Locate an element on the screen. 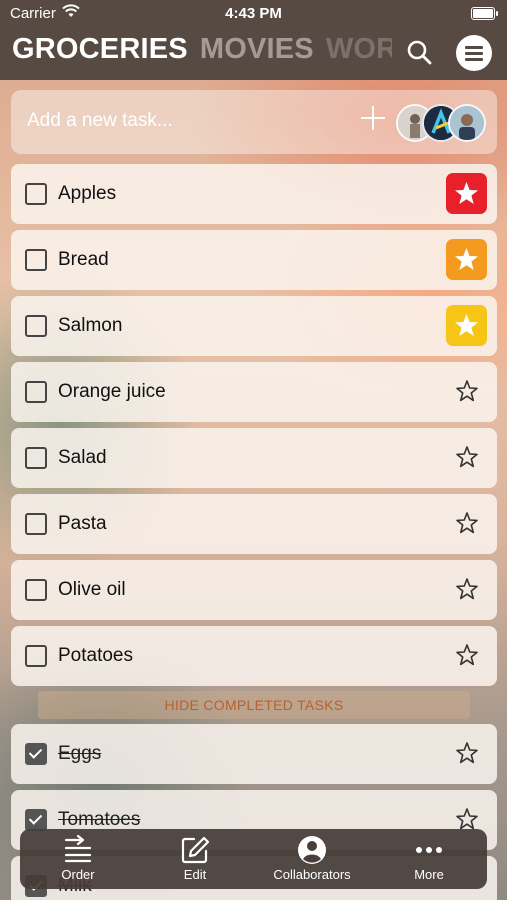  task-row: Pasta is located at coordinates (254, 524).